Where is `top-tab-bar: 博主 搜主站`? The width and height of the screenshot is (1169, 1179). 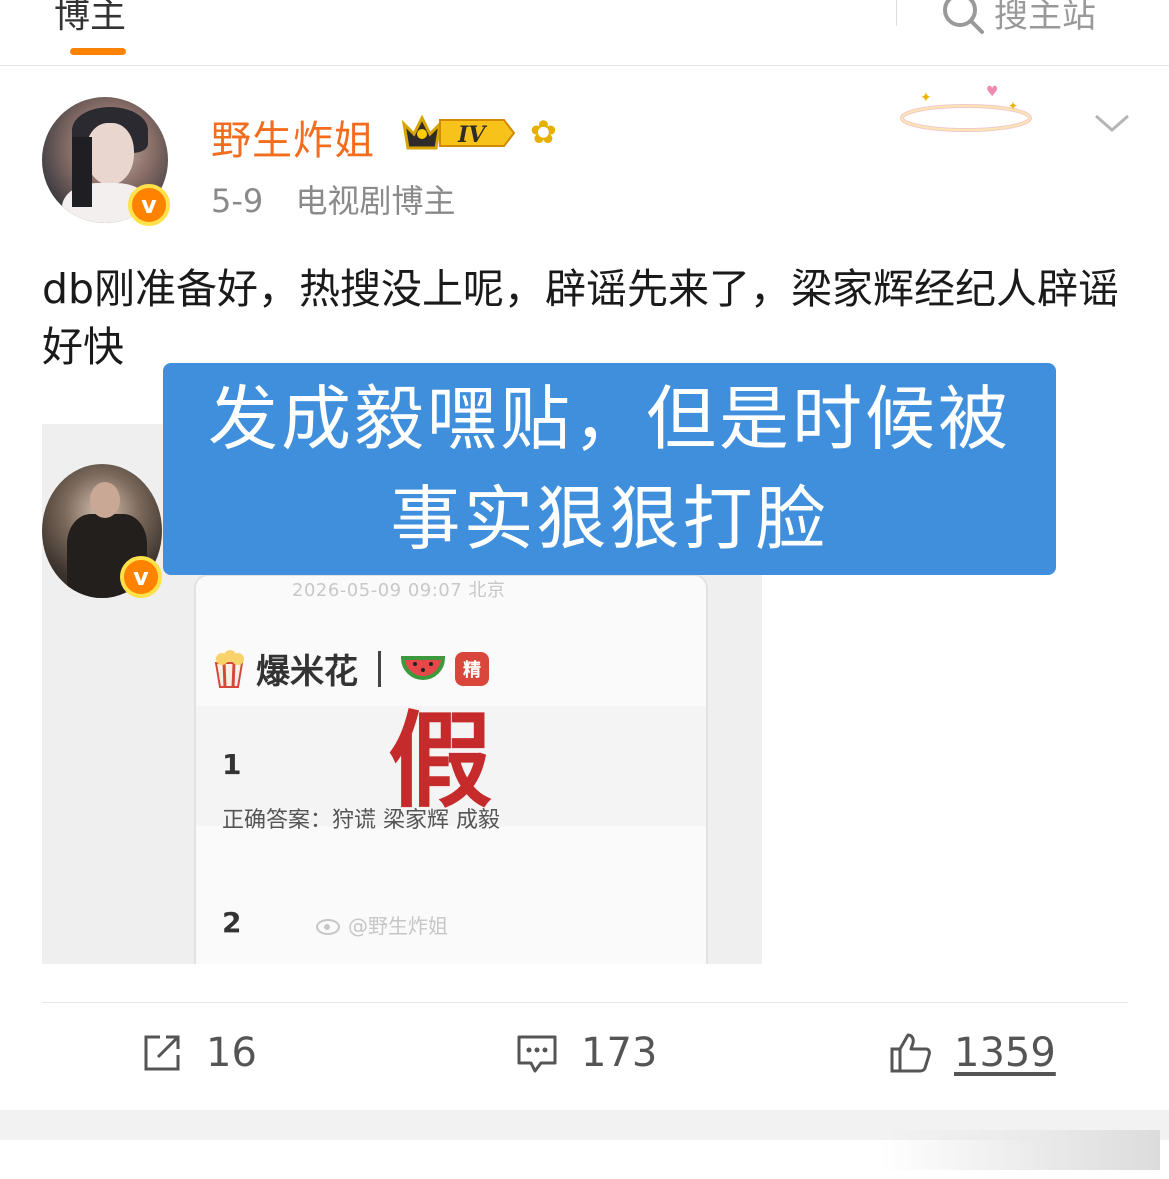
top-tab-bar: 博主 搜主站 is located at coordinates (584, 33).